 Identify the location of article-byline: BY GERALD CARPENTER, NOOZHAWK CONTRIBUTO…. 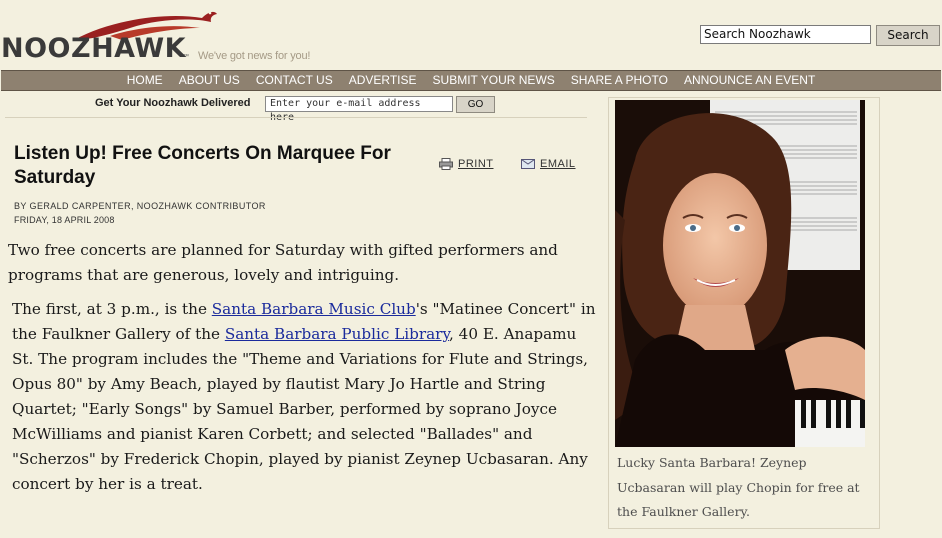
(140, 206).